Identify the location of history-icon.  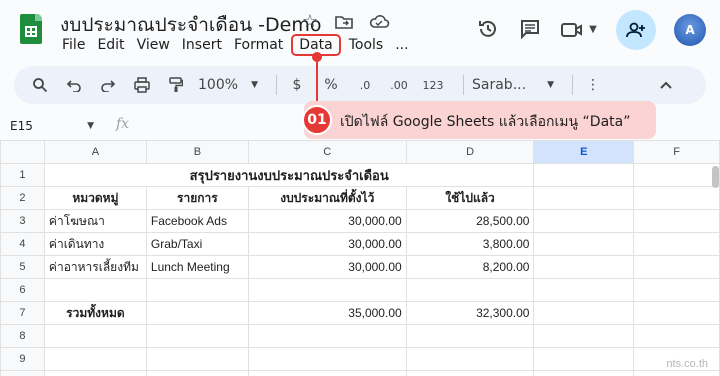
(488, 30).